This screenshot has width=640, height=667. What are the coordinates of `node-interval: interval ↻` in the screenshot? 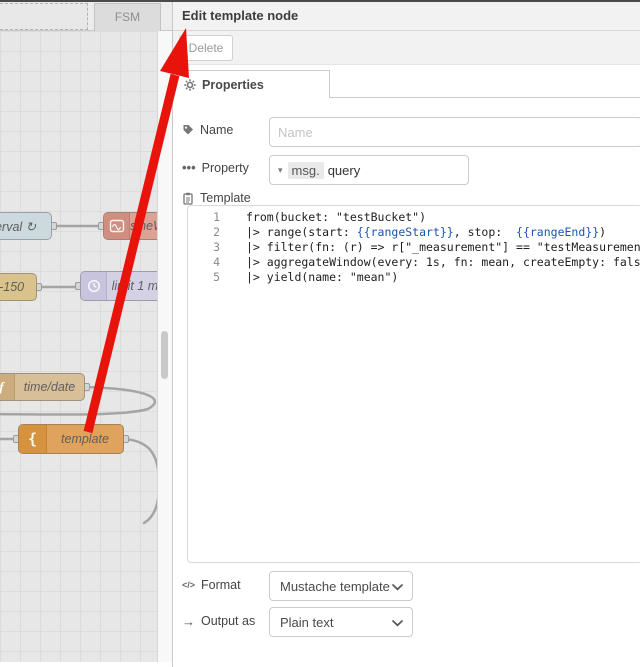 It's located at (26, 226).